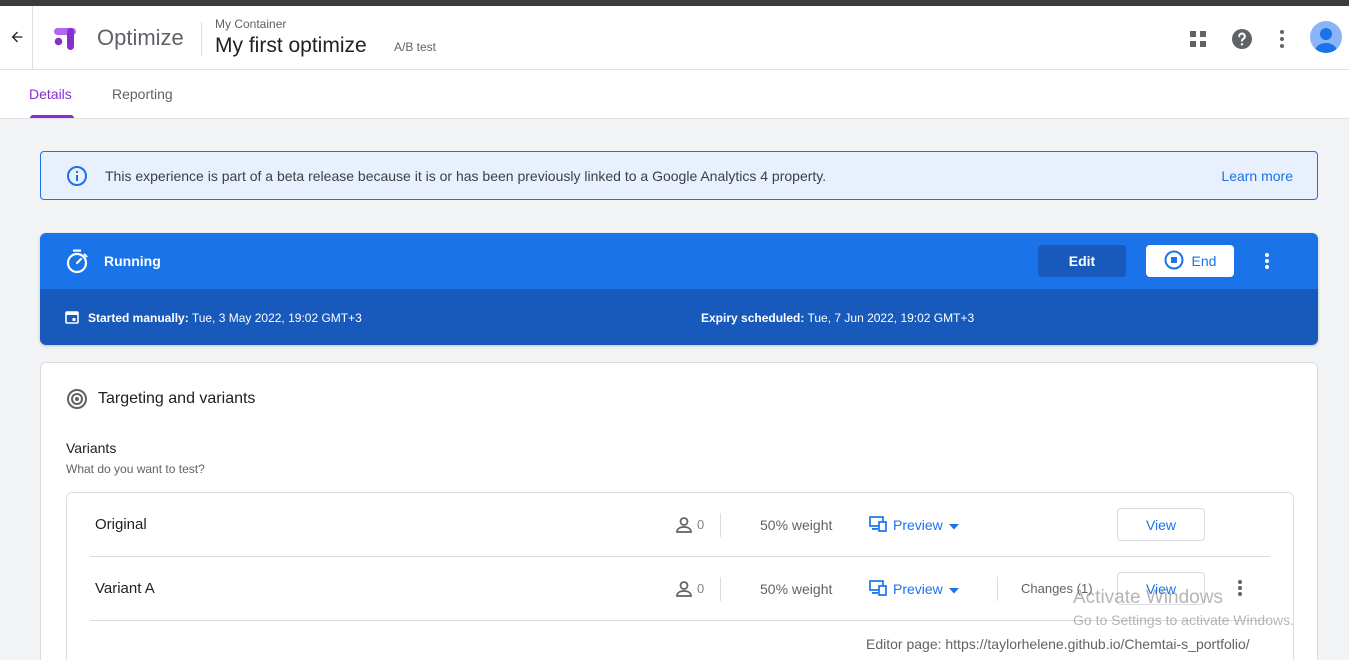 This screenshot has height=660, width=1349. I want to click on target-icon, so click(77, 399).